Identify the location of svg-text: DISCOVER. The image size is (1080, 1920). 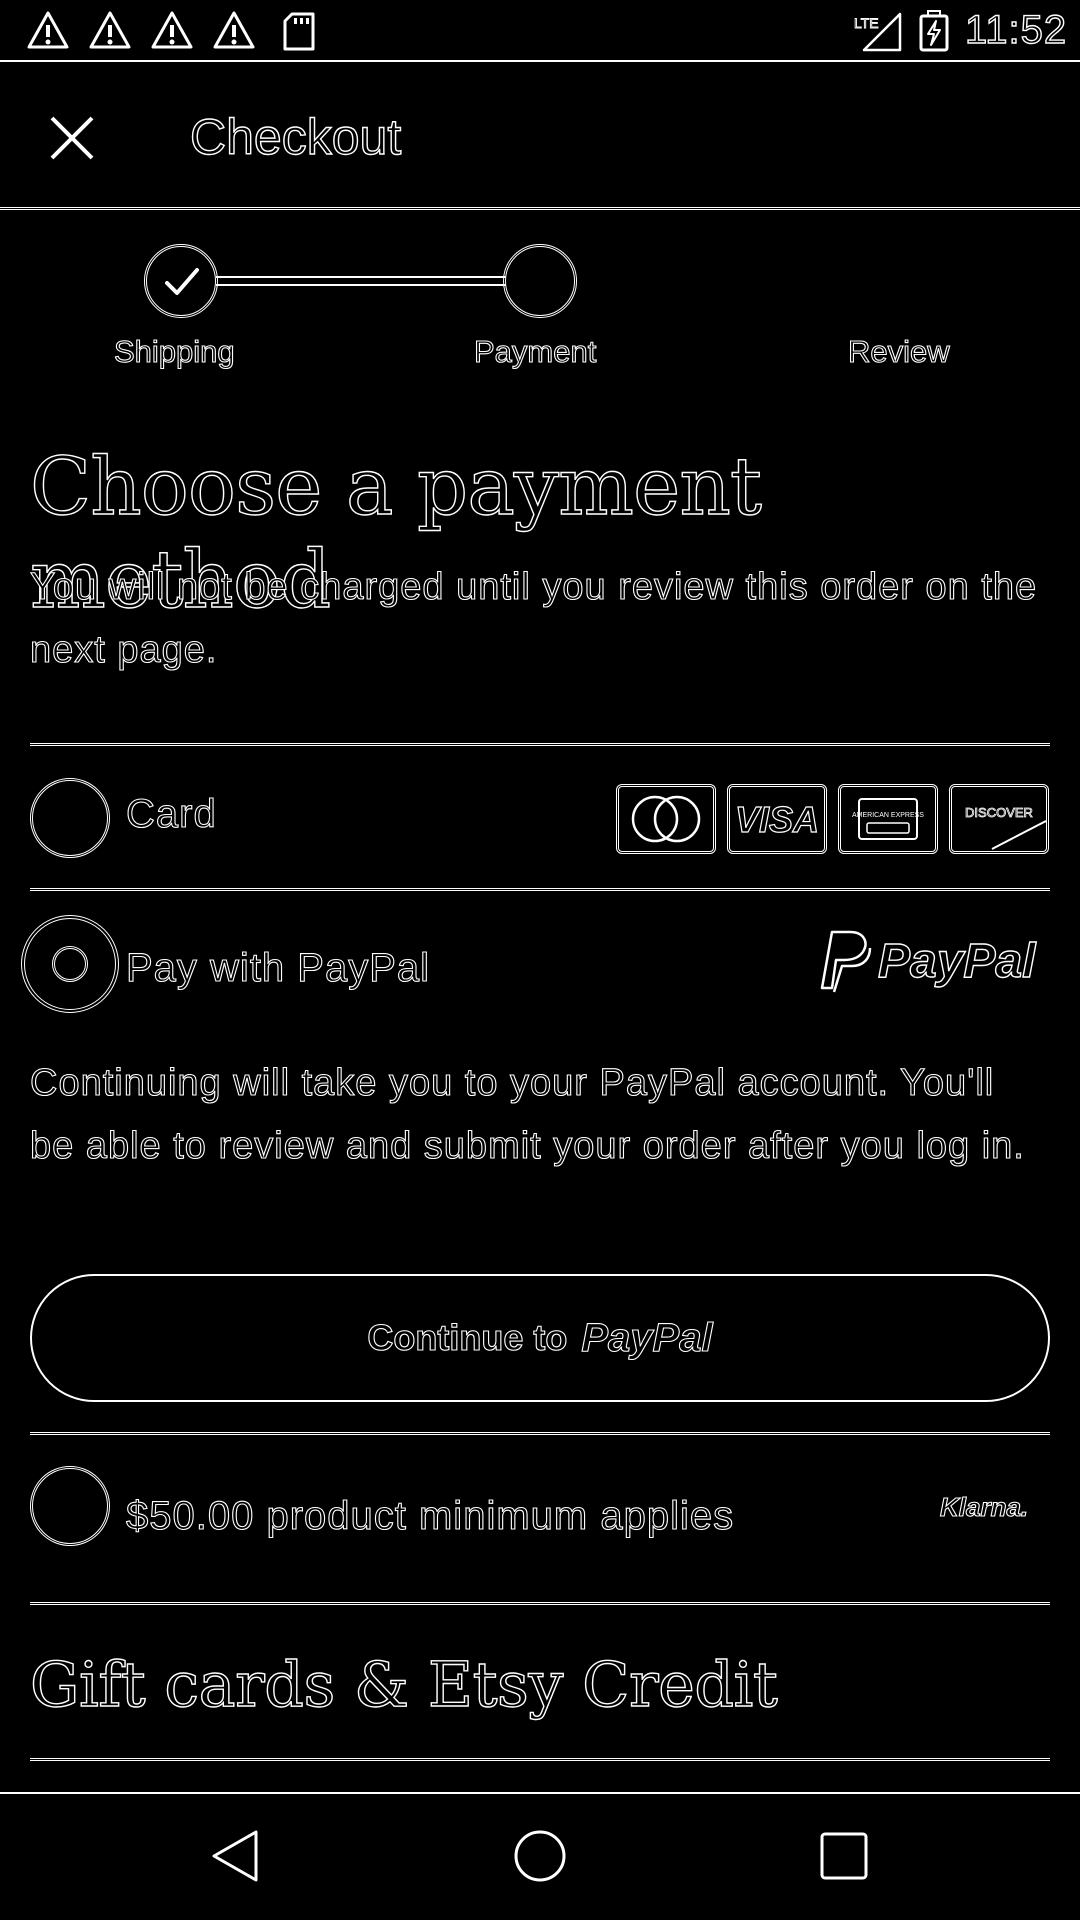
(999, 812).